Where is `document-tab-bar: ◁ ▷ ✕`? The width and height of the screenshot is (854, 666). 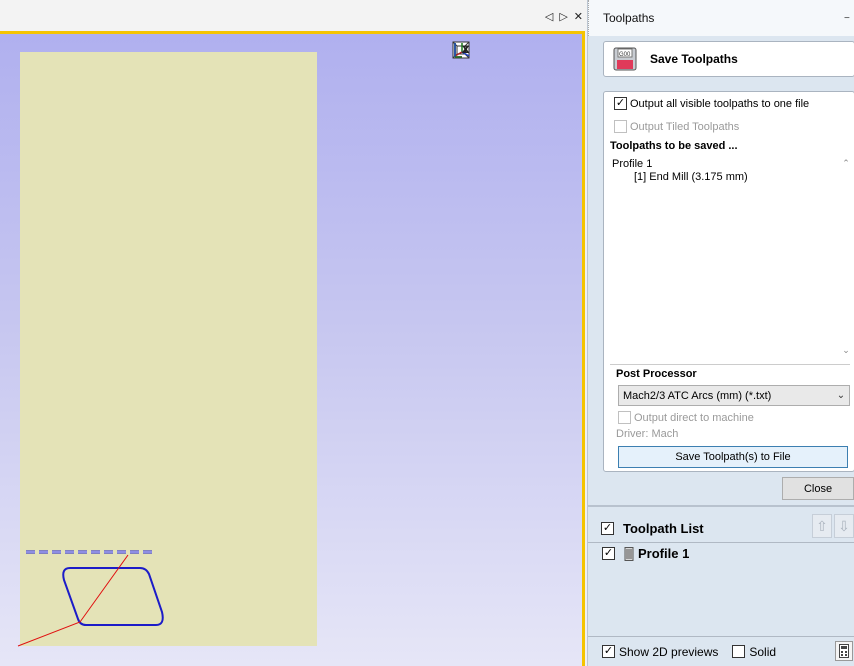 document-tab-bar: ◁ ▷ ✕ is located at coordinates (293, 15).